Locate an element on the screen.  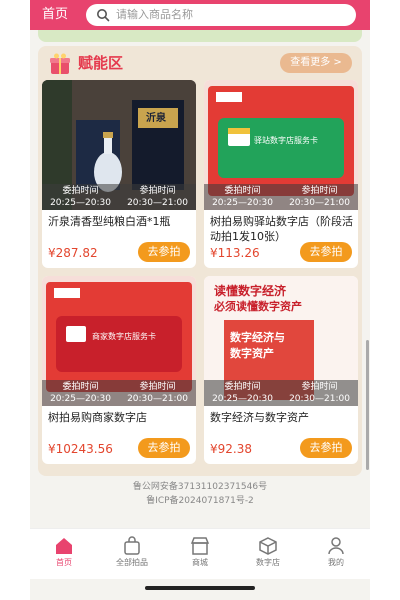
cube-icon is located at coordinates (268, 546).